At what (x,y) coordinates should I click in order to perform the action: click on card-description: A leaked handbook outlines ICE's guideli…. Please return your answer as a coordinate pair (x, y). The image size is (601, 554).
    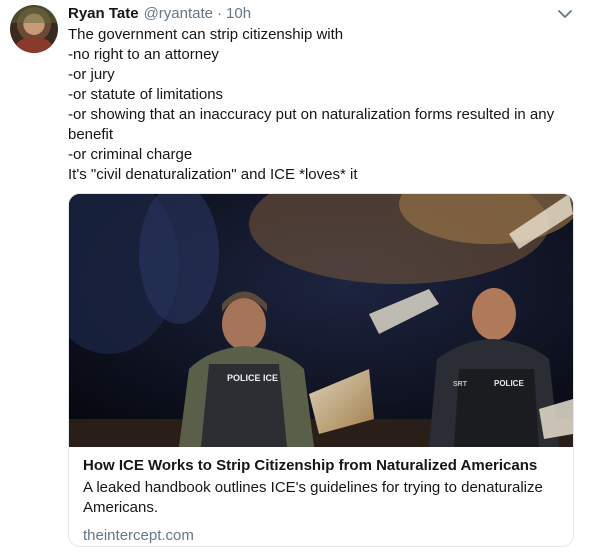
    Looking at the image, I should click on (313, 497).